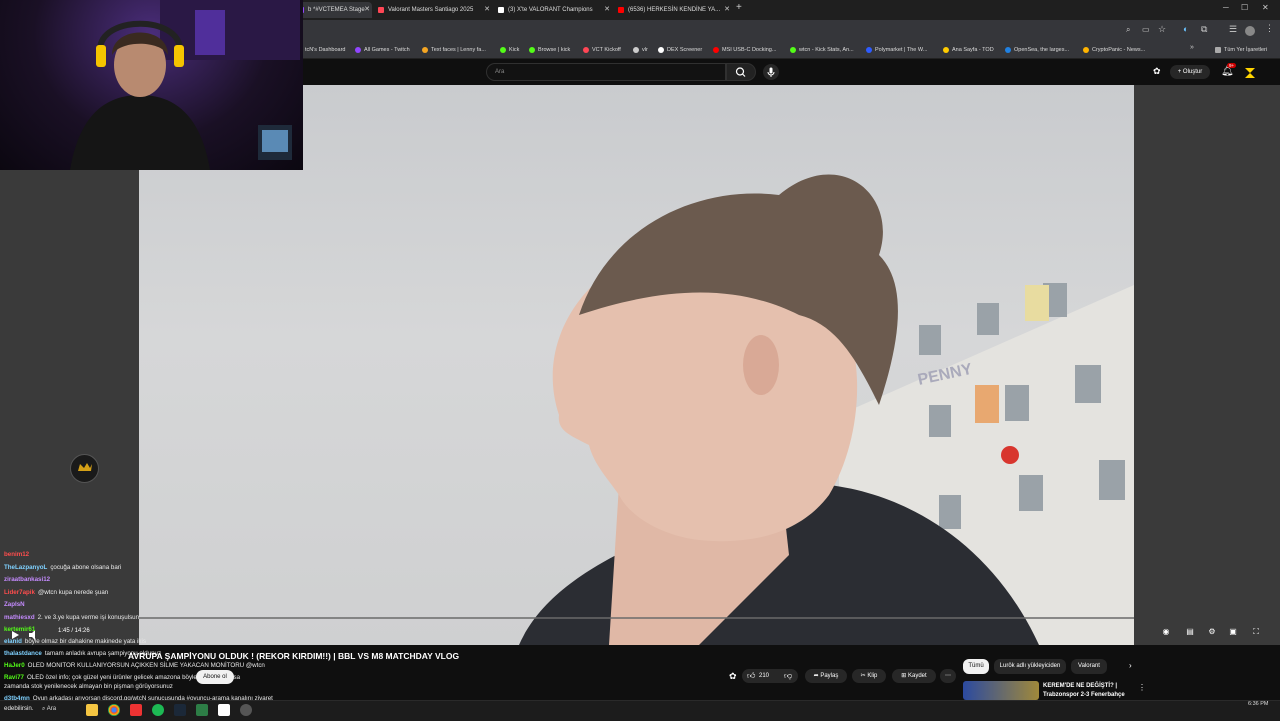 The image size is (1280, 721). Describe the element at coordinates (1166, 632) in the screenshot. I see `autoplay-icon: ◉` at that location.